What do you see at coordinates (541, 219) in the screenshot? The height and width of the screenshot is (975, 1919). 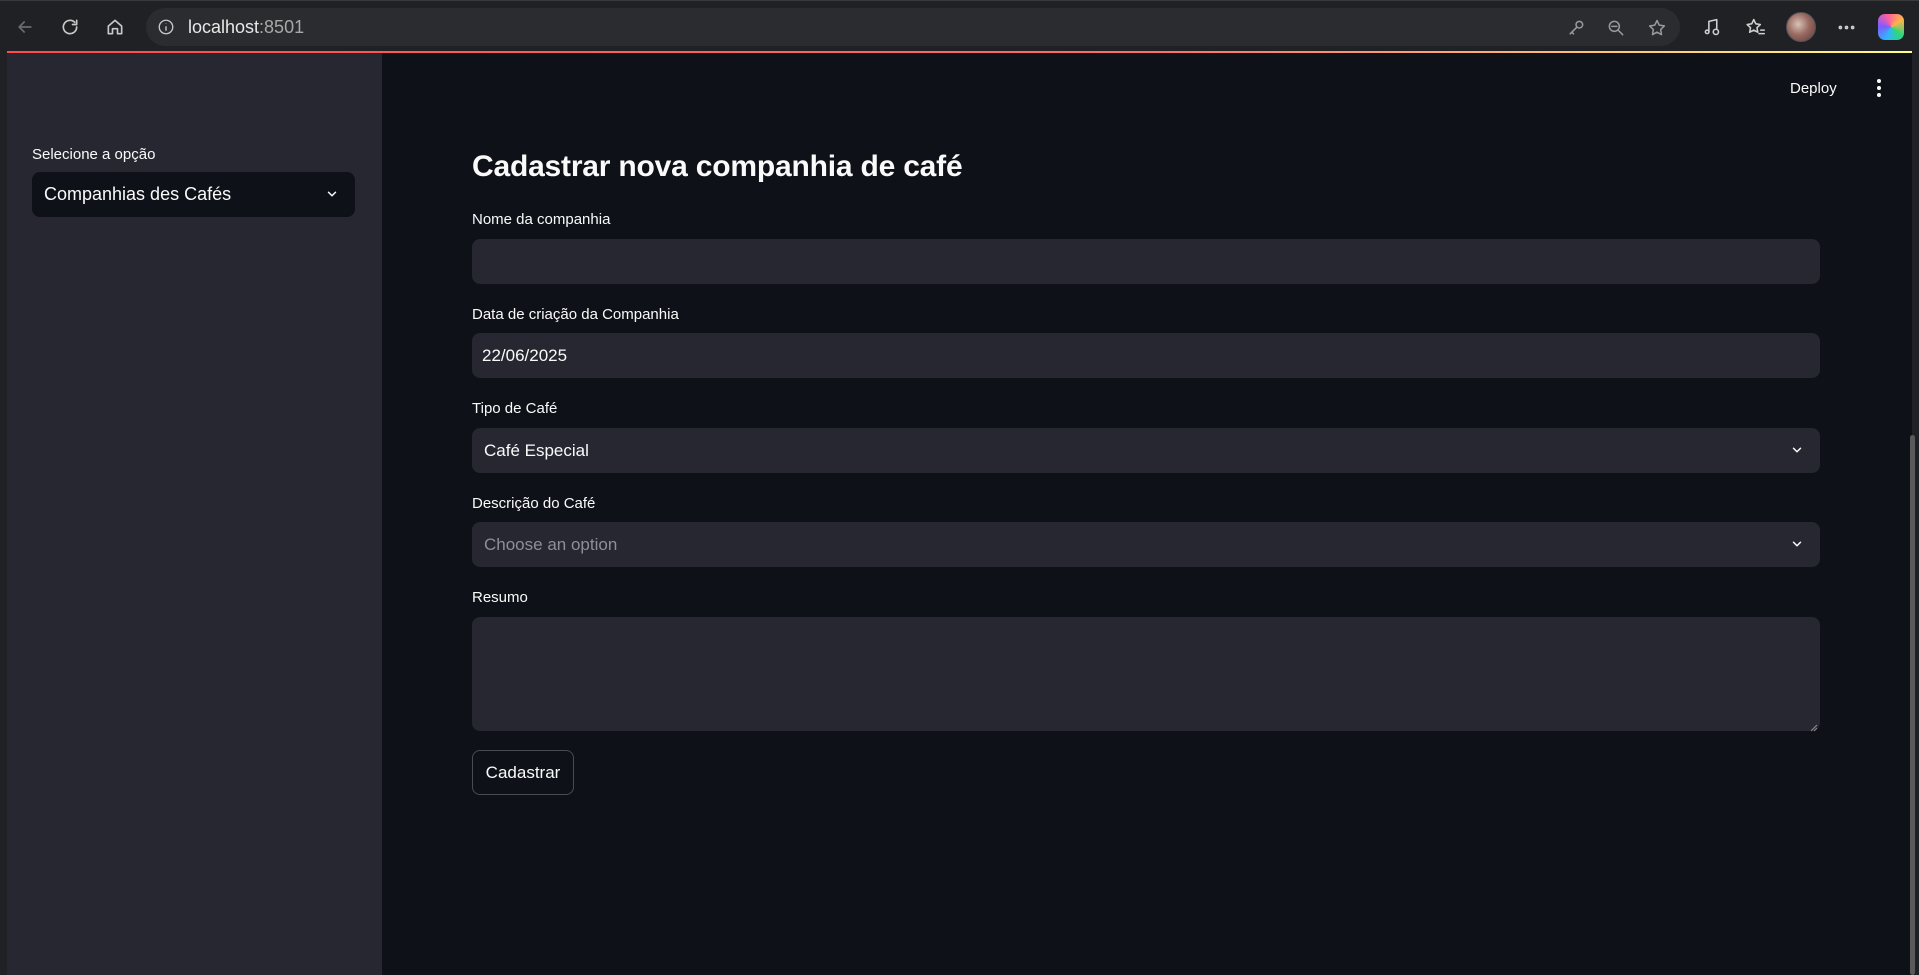 I see `company-name-label: Nome da companhia` at bounding box center [541, 219].